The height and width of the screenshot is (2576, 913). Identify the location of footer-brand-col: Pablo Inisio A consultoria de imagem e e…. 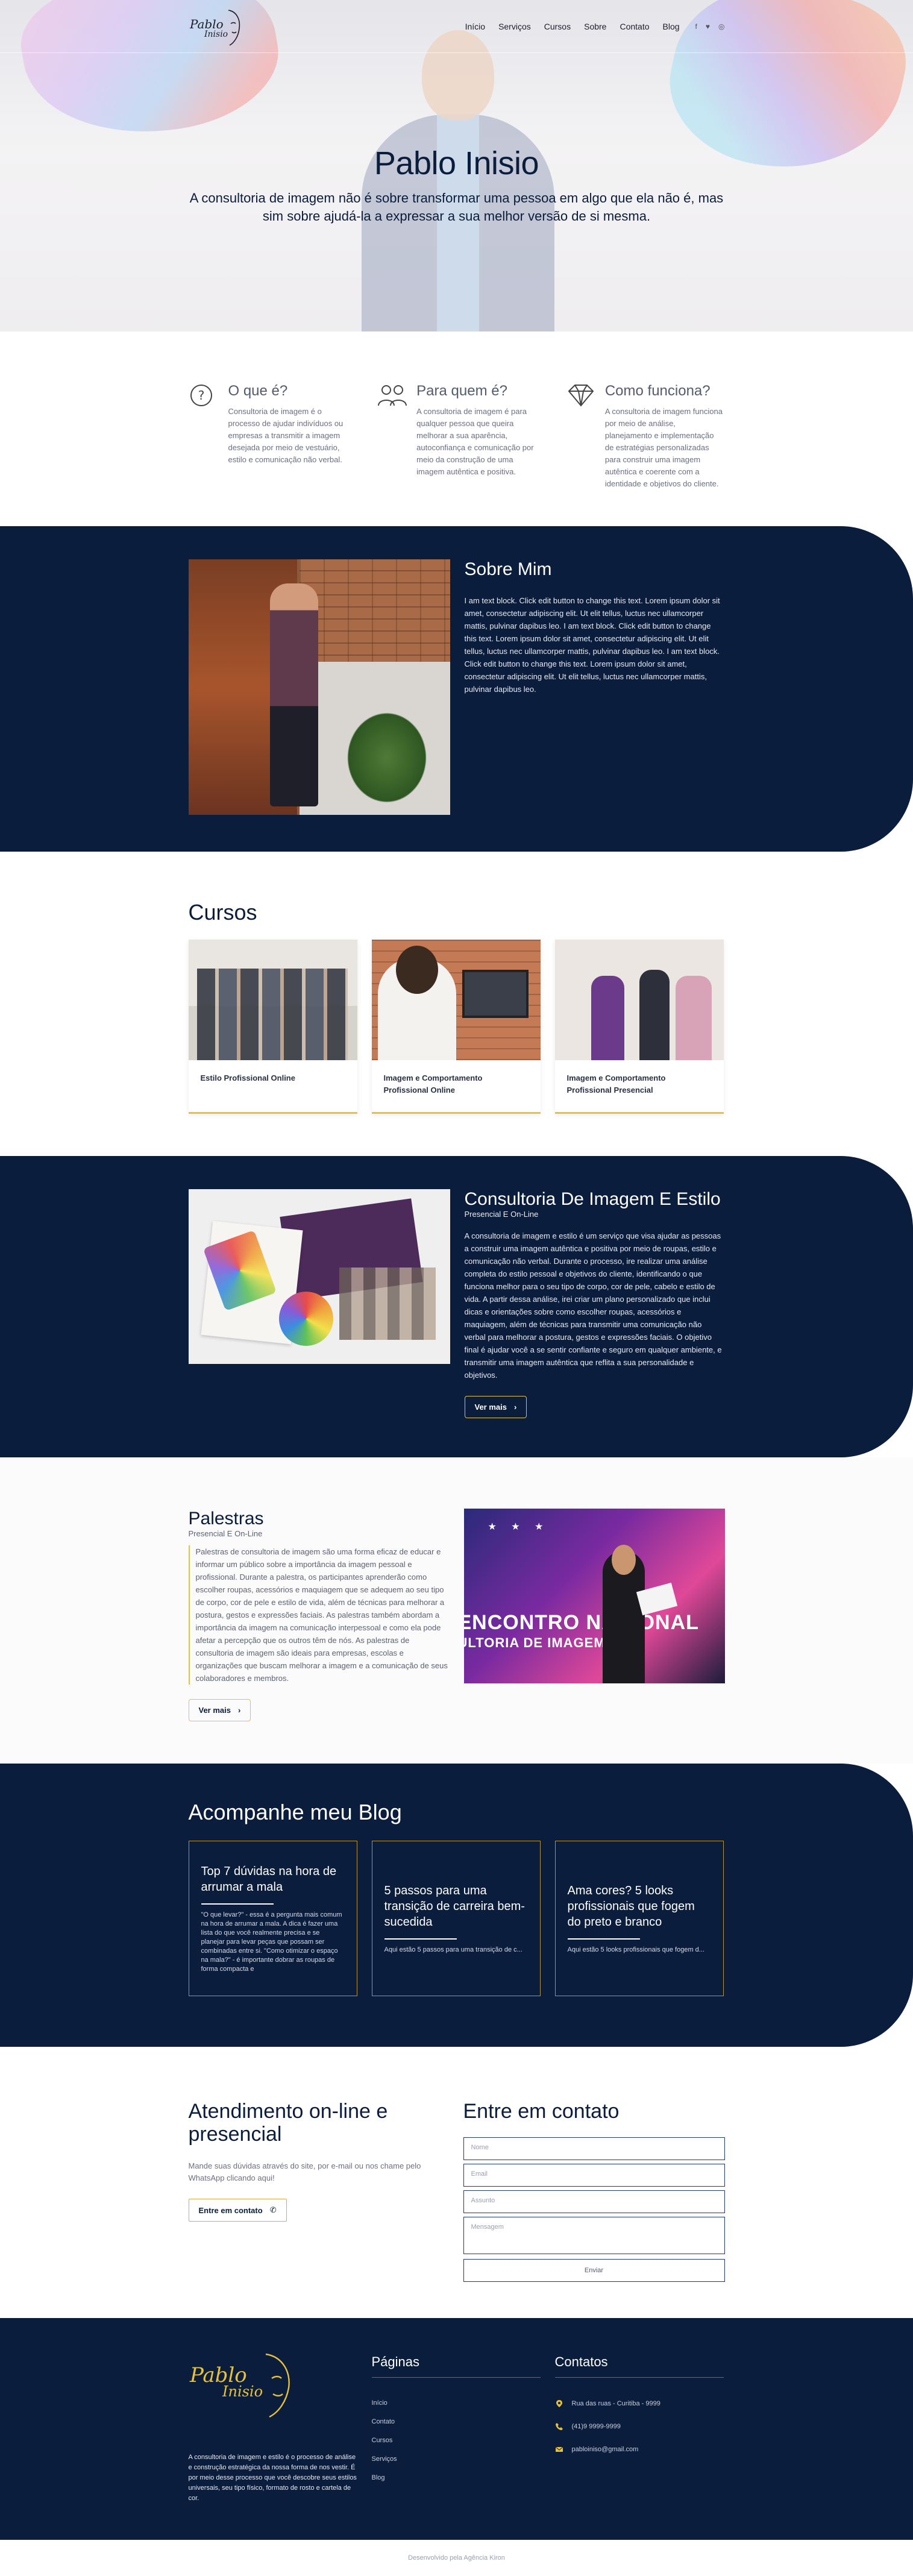
(273, 2426).